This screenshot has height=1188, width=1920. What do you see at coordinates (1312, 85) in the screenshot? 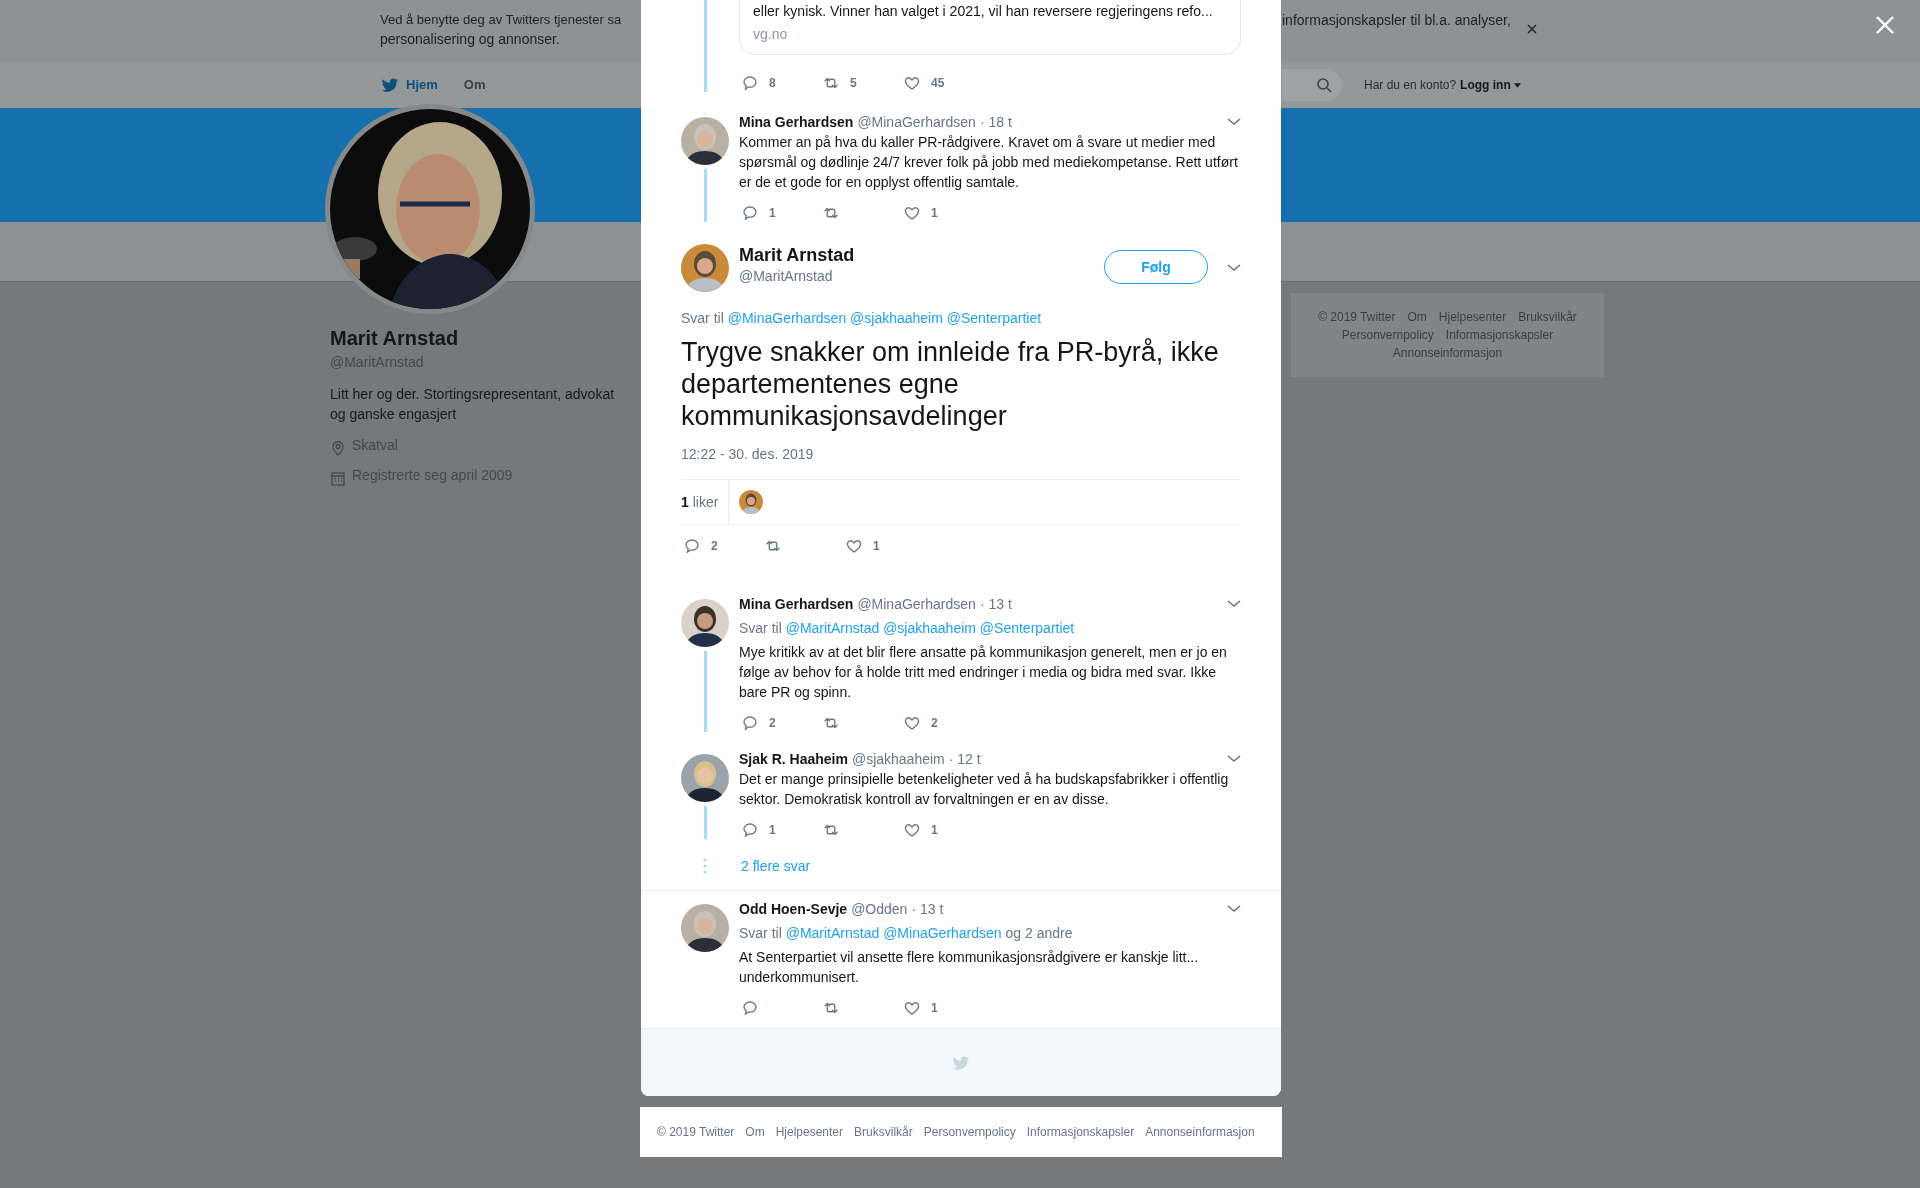
I see `search-field` at bounding box center [1312, 85].